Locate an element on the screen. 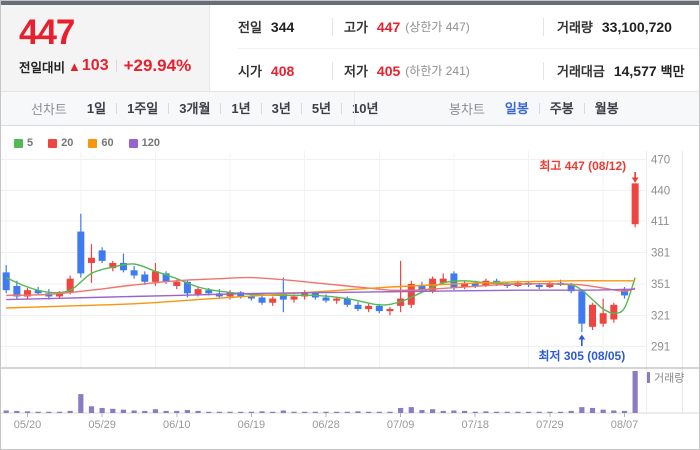 This screenshot has width=700, height=450. tab-1week: 1주일 is located at coordinates (142, 108).